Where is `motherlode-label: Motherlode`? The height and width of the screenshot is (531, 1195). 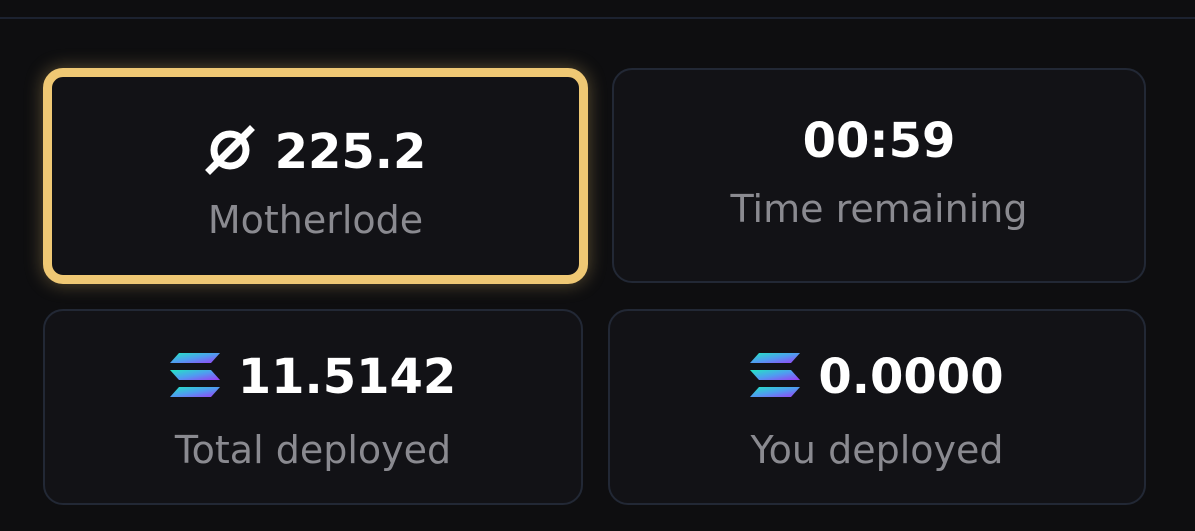 motherlode-label: Motherlode is located at coordinates (315, 220).